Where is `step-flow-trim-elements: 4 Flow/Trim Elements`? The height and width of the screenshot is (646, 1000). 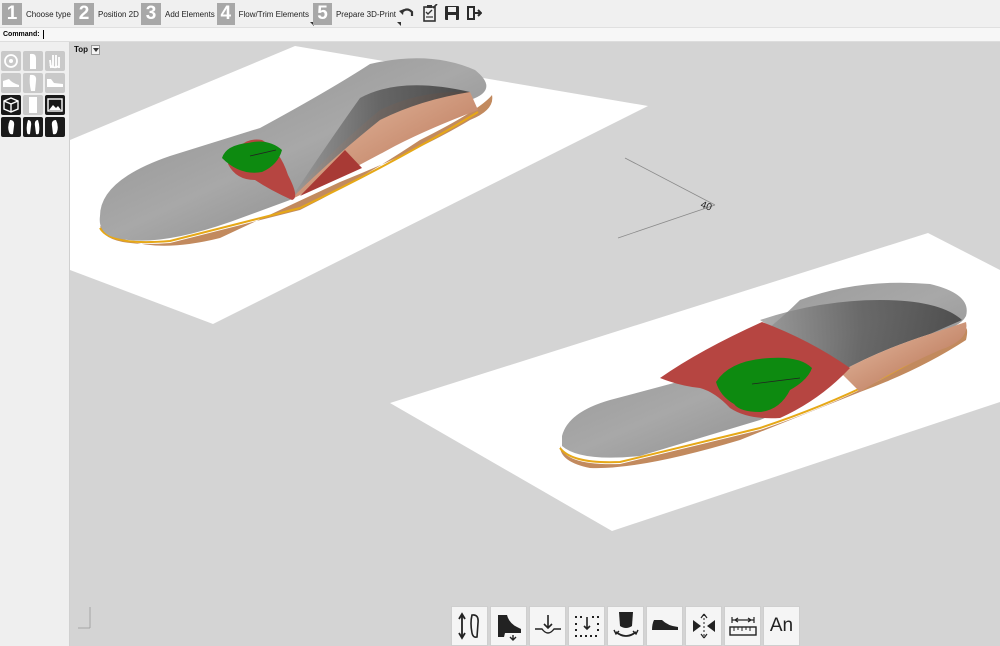 step-flow-trim-elements: 4 Flow/Trim Elements is located at coordinates (265, 14).